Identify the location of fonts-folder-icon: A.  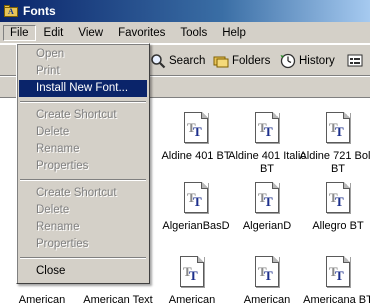
(11, 11).